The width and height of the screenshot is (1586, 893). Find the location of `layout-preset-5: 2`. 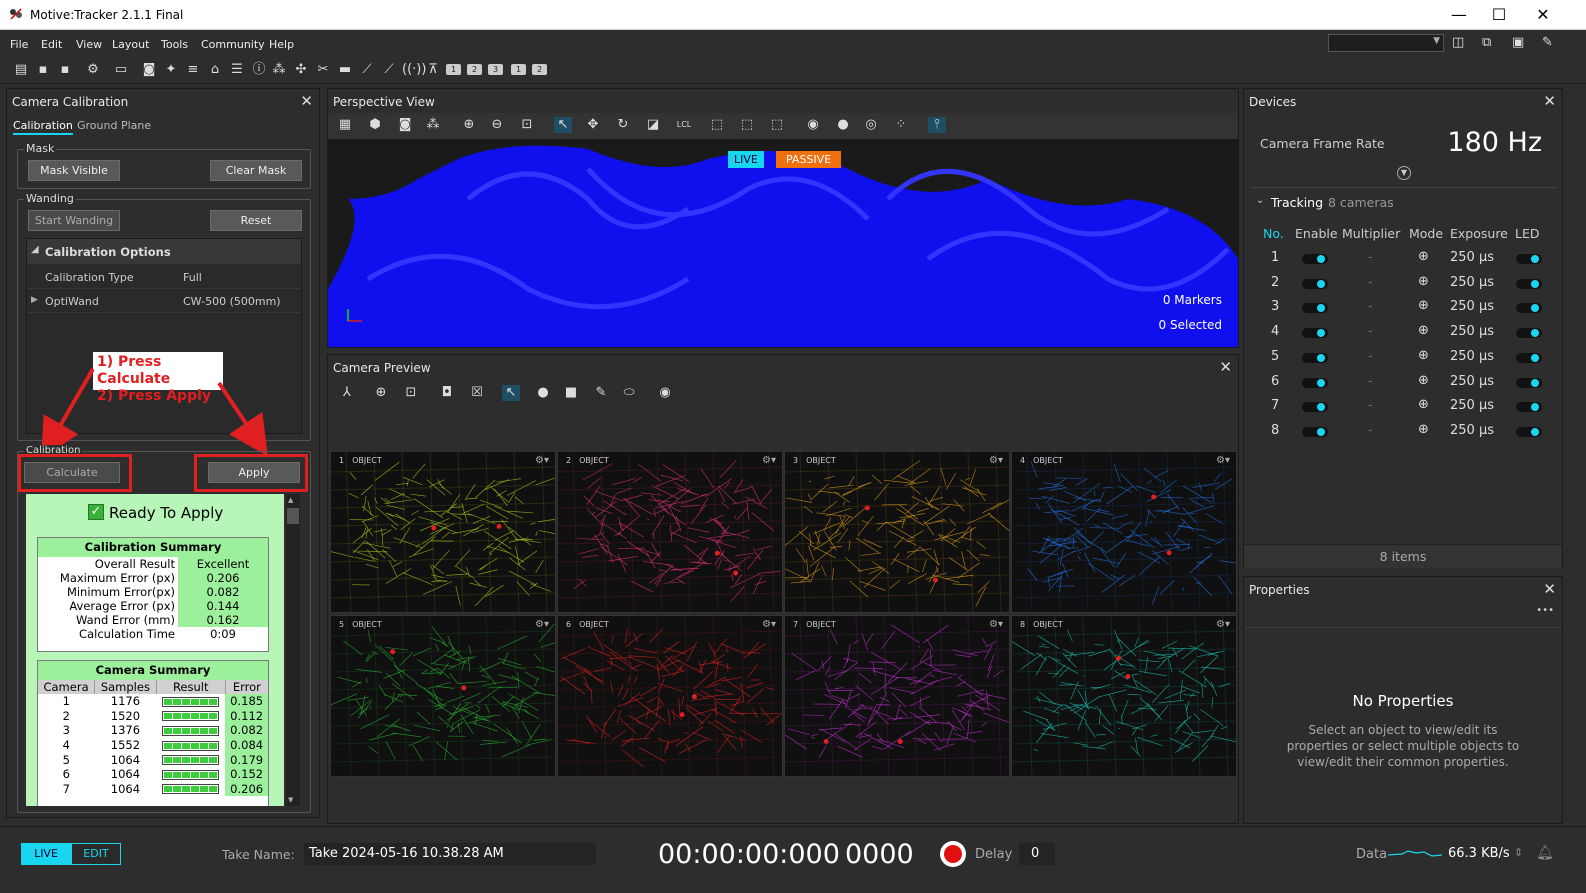

layout-preset-5: 2 is located at coordinates (539, 69).